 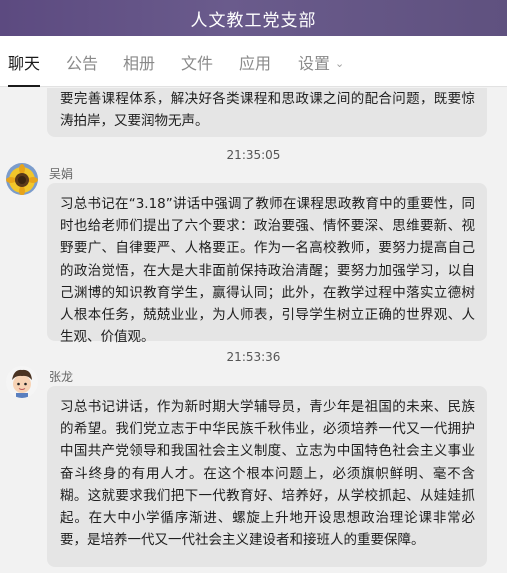 What do you see at coordinates (82, 61) in the screenshot?
I see `tab-announcements: 公告` at bounding box center [82, 61].